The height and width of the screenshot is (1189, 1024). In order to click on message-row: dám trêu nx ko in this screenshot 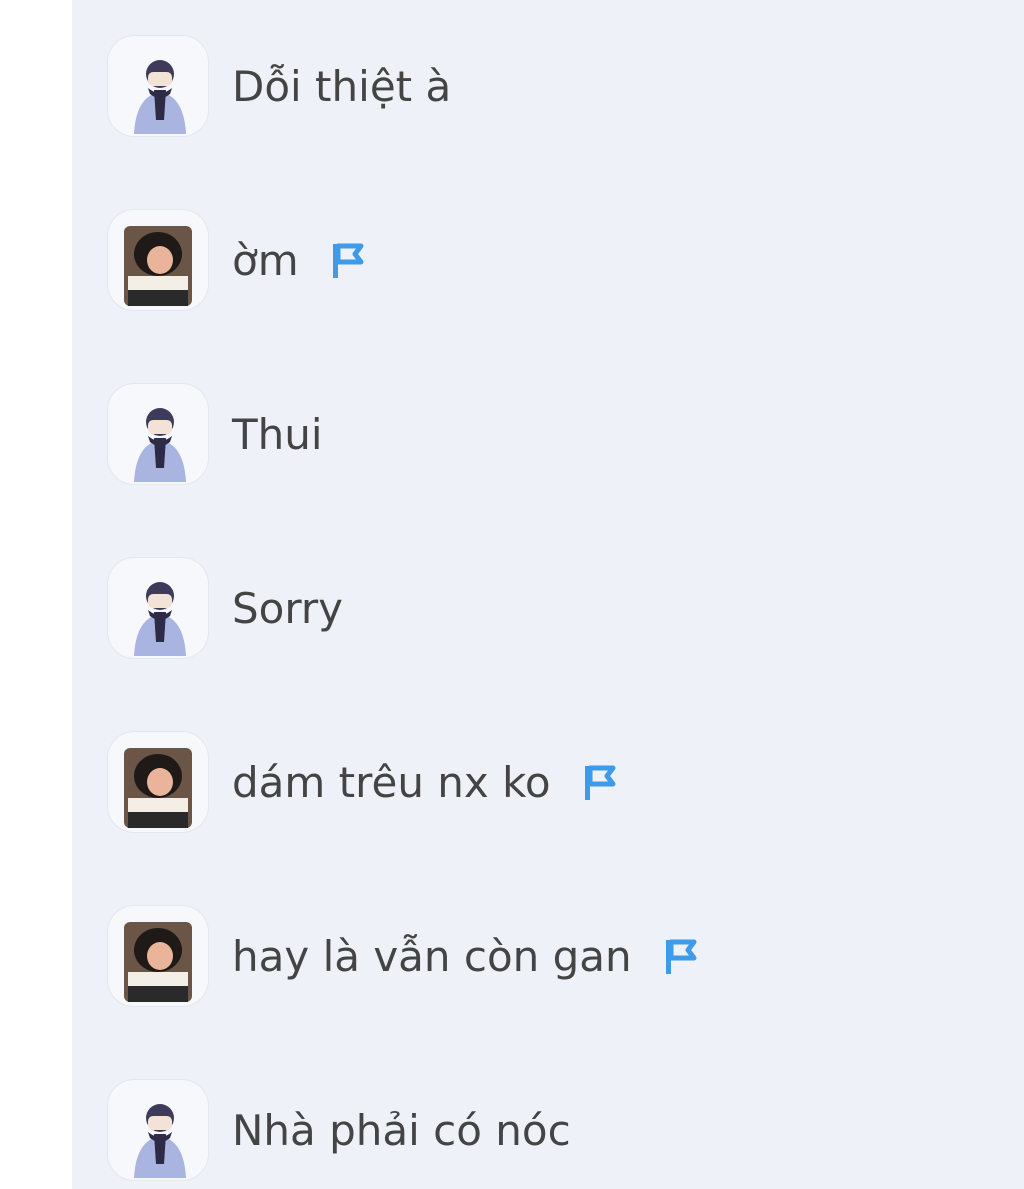, I will do `click(363, 782)`.